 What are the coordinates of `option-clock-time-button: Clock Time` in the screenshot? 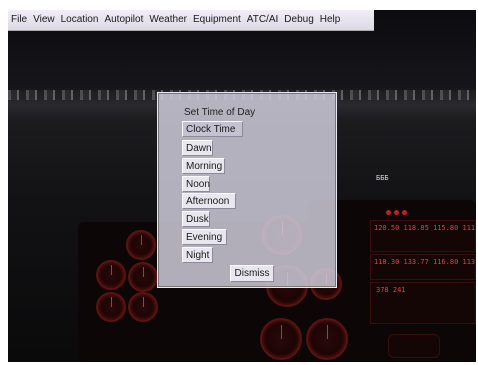 It's located at (212, 129).